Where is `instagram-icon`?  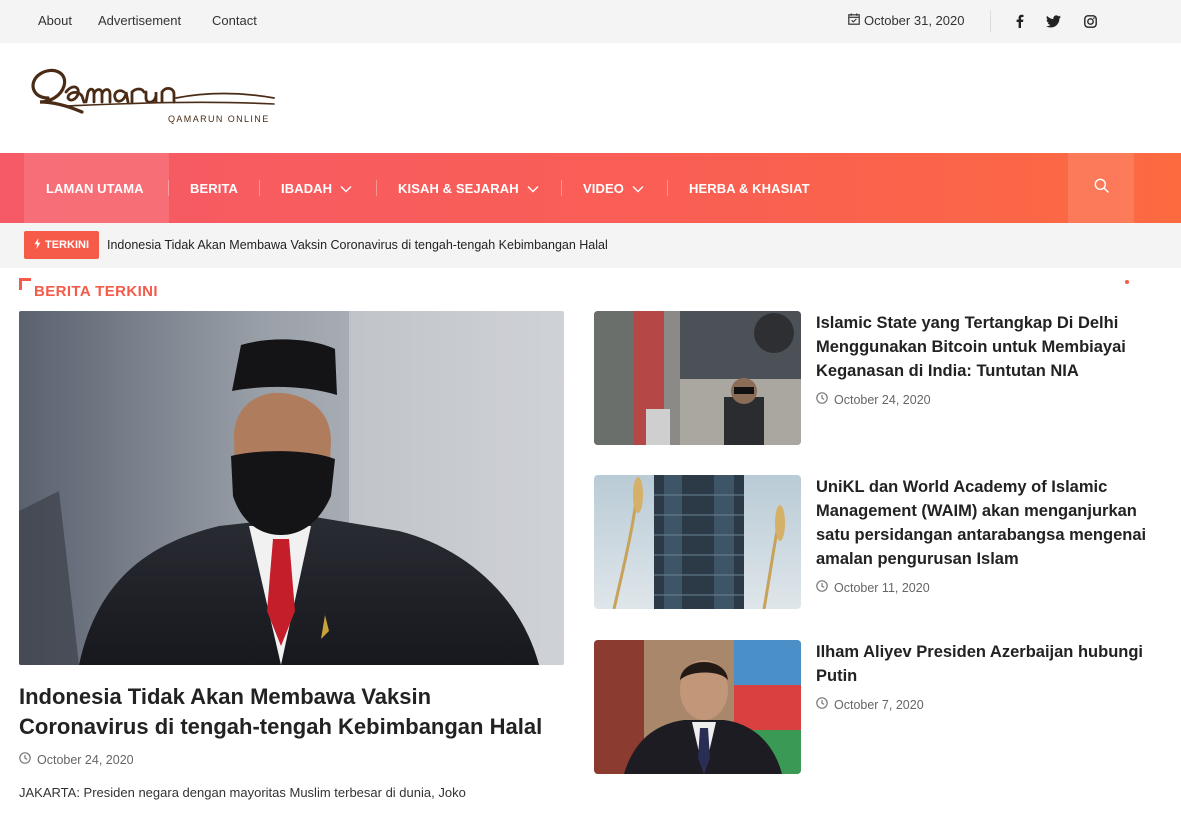
instagram-icon is located at coordinates (1090, 21).